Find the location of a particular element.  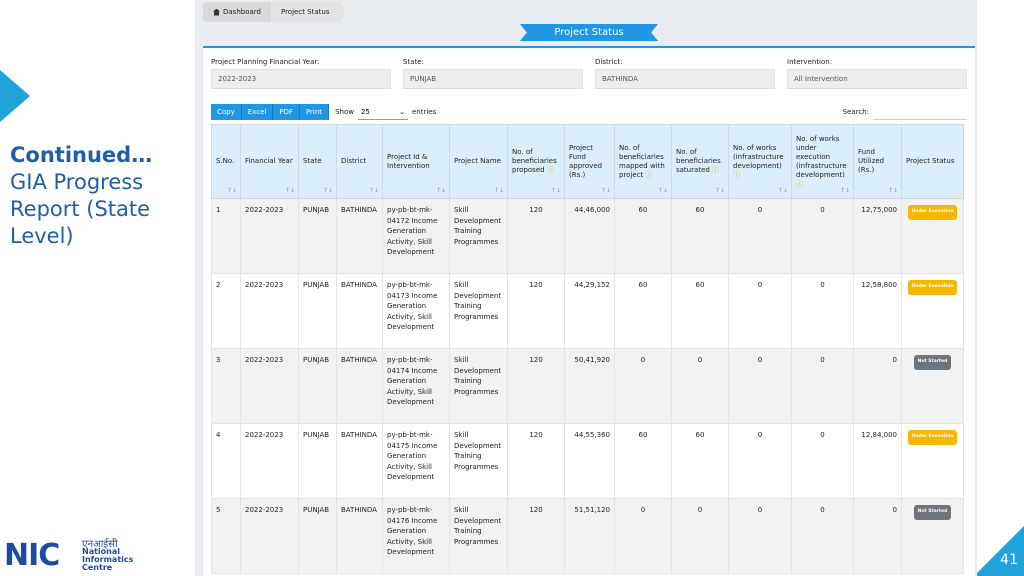

print-button: Print is located at coordinates (314, 112).